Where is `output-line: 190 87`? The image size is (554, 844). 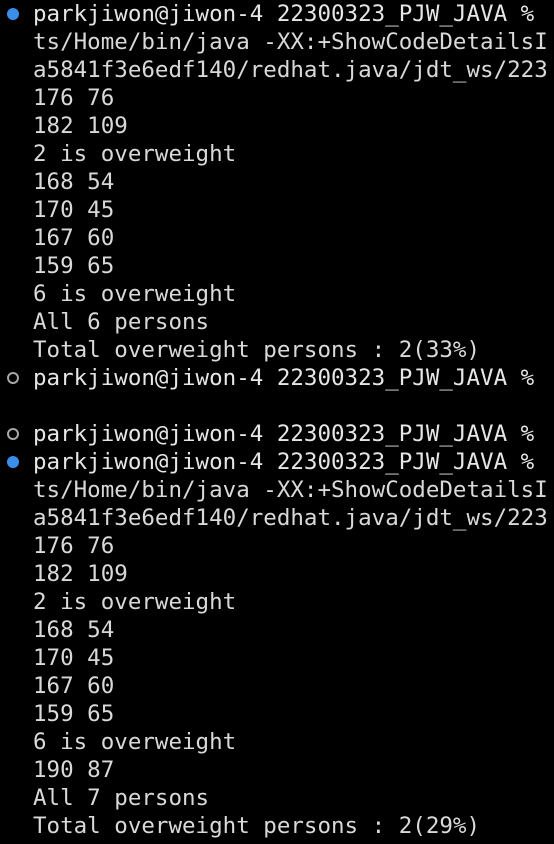 output-line: 190 87 is located at coordinates (277, 770).